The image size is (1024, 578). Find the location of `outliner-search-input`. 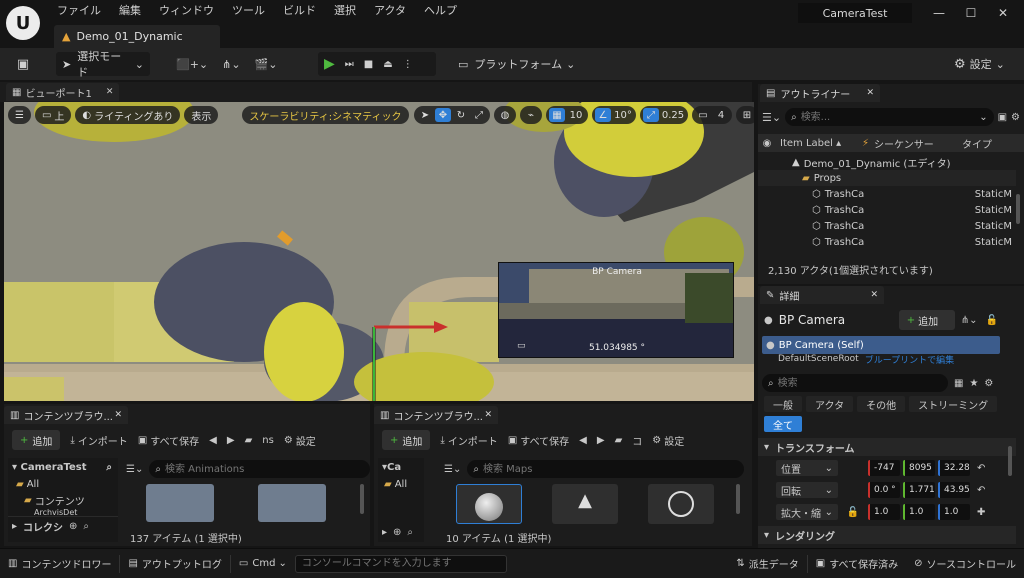

outliner-search-input is located at coordinates (890, 117).